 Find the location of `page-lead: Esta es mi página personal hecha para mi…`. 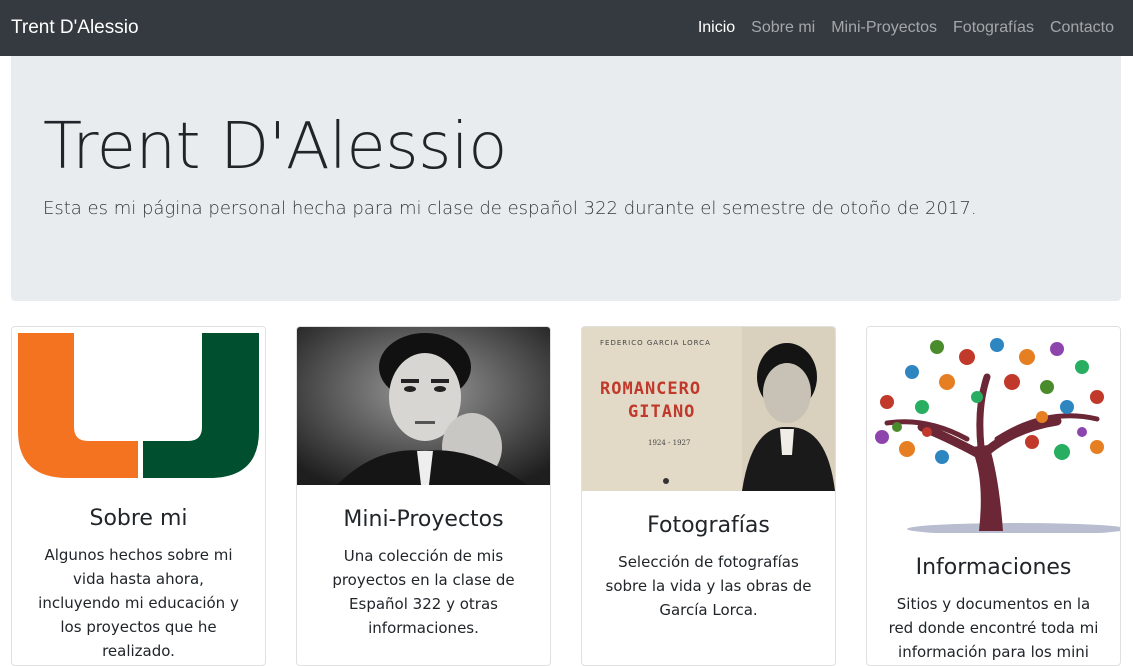

page-lead: Esta es mi página personal hecha para mi… is located at coordinates (510, 208).